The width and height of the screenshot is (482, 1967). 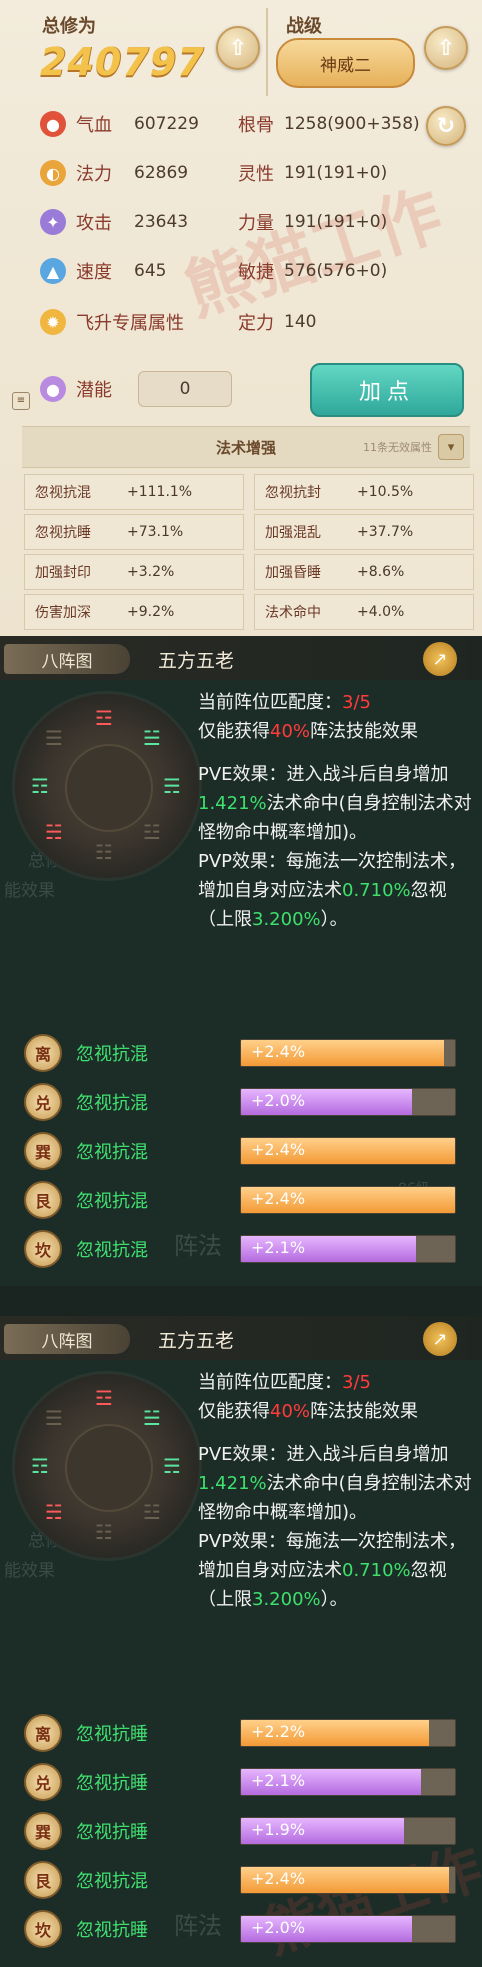 What do you see at coordinates (451, 447) in the screenshot?
I see `chevron-down-icon: ▾` at bounding box center [451, 447].